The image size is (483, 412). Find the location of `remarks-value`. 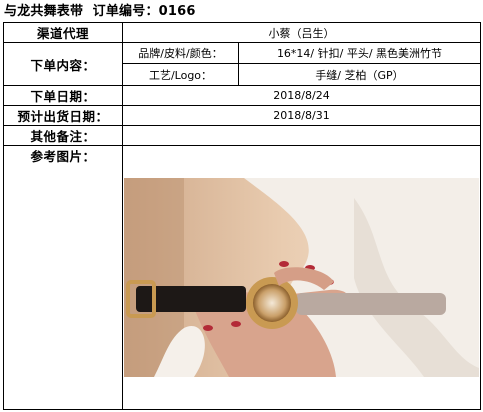

remarks-value is located at coordinates (301, 135).